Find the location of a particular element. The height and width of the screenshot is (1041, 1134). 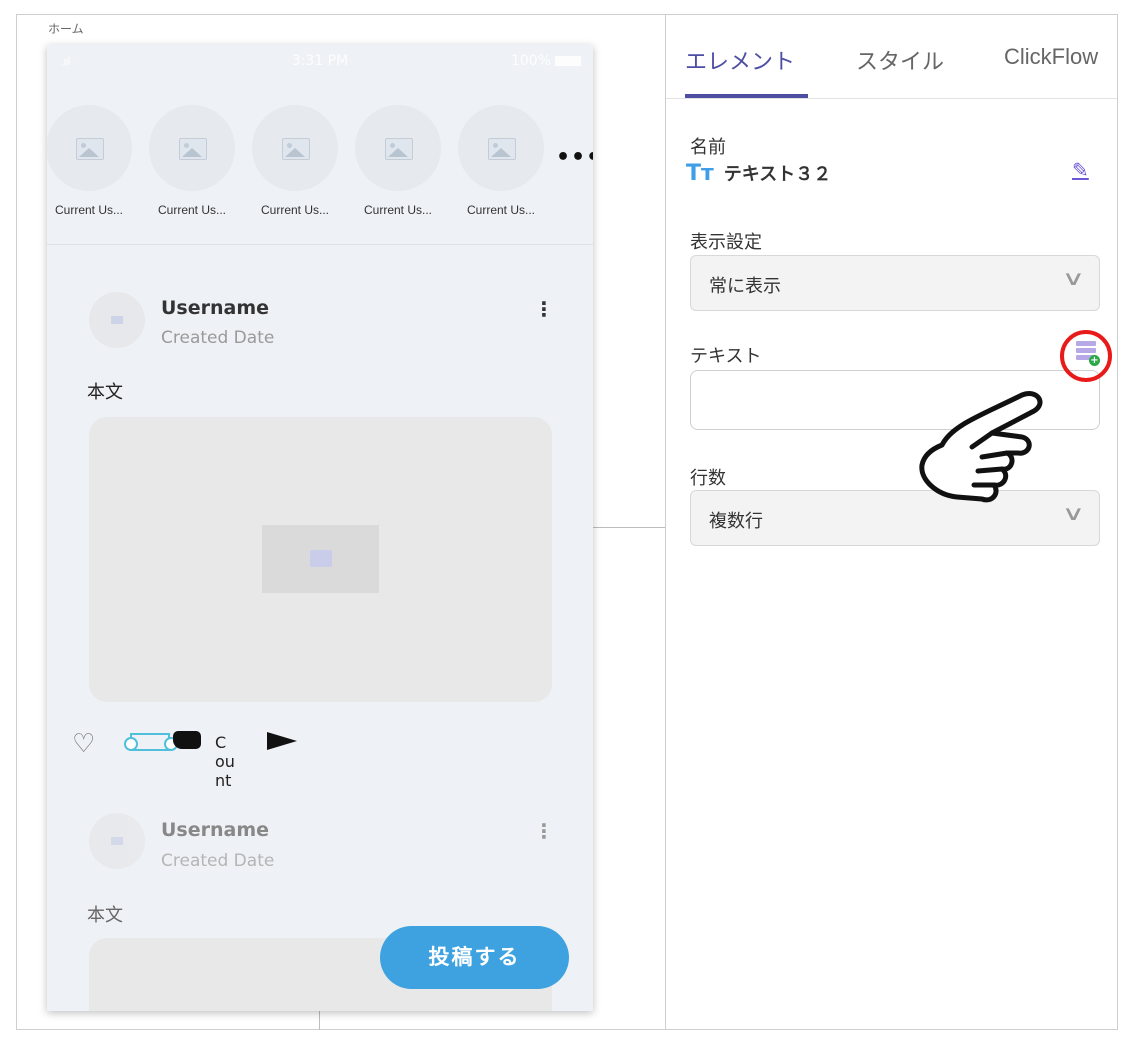

image-placeholder is located at coordinates (320, 559).